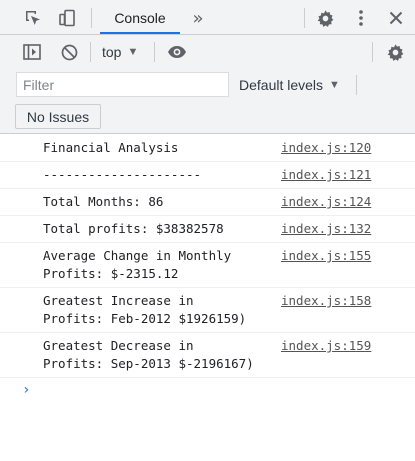 This screenshot has width=415, height=461. I want to click on prompt-chevron-icon: ›, so click(26, 390).